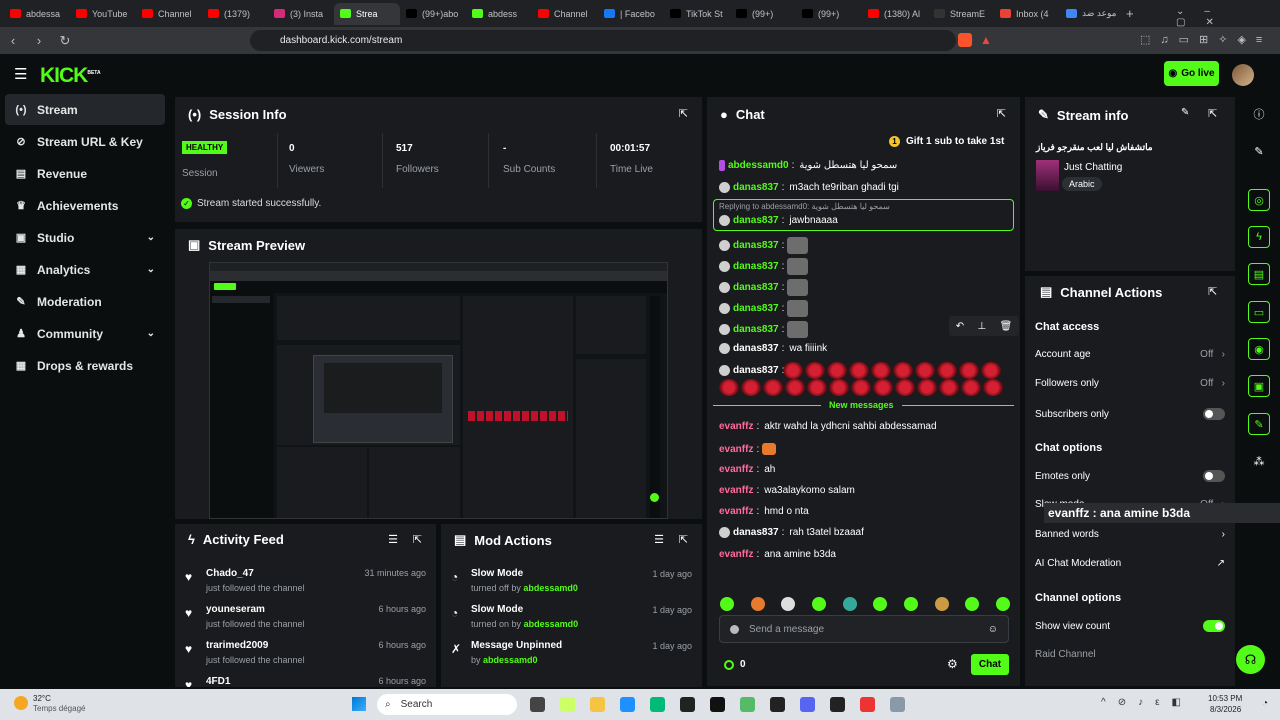 This screenshot has height=720, width=1280. Describe the element at coordinates (433, 14) in the screenshot. I see `browser-tab: (99+)abo` at that location.